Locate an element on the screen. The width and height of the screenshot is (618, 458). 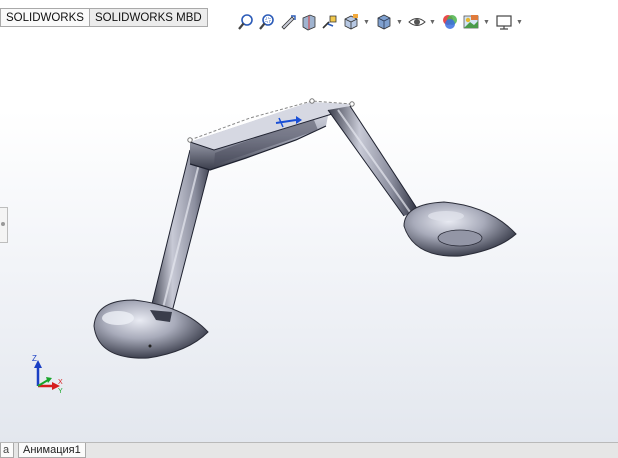
previous-view-icon is located at coordinates (288, 22).